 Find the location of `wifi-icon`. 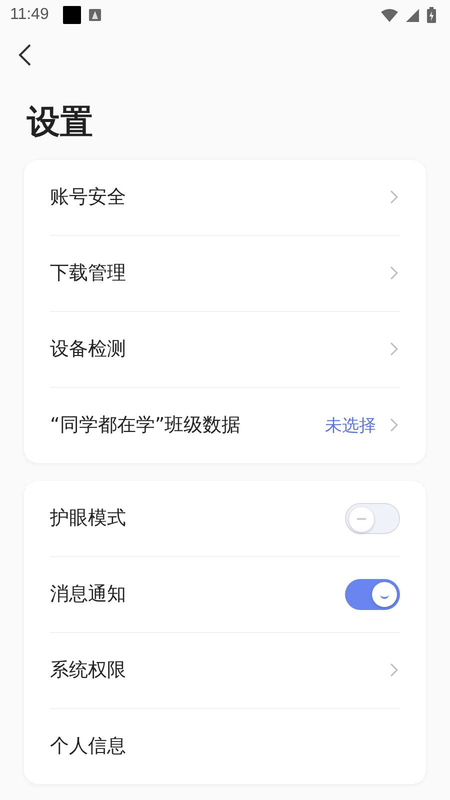

wifi-icon is located at coordinates (389, 15).